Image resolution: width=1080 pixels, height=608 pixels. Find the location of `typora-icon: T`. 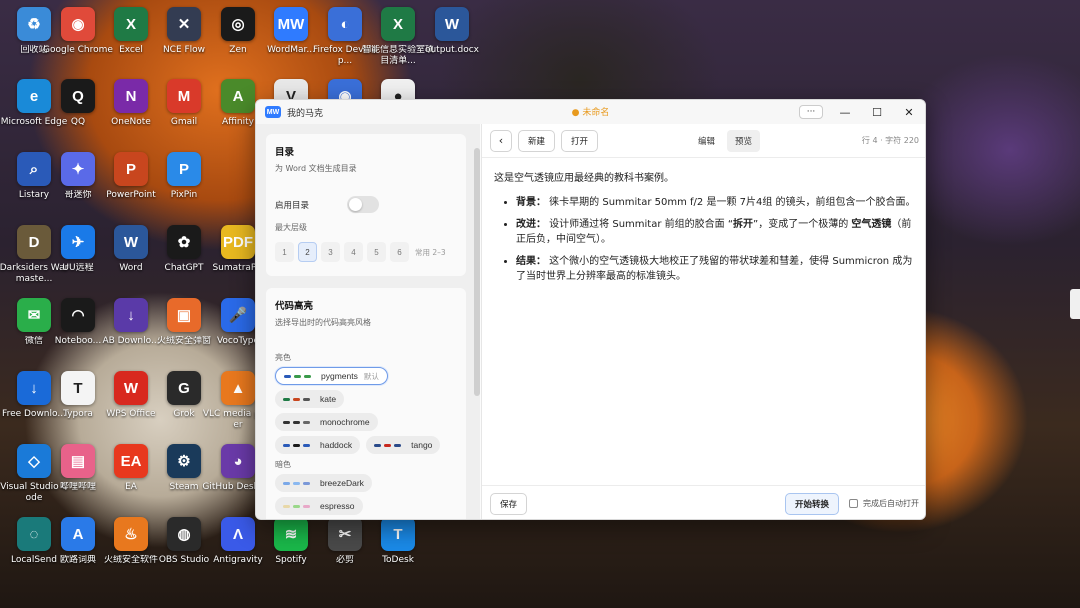

typora-icon: T is located at coordinates (78, 388).